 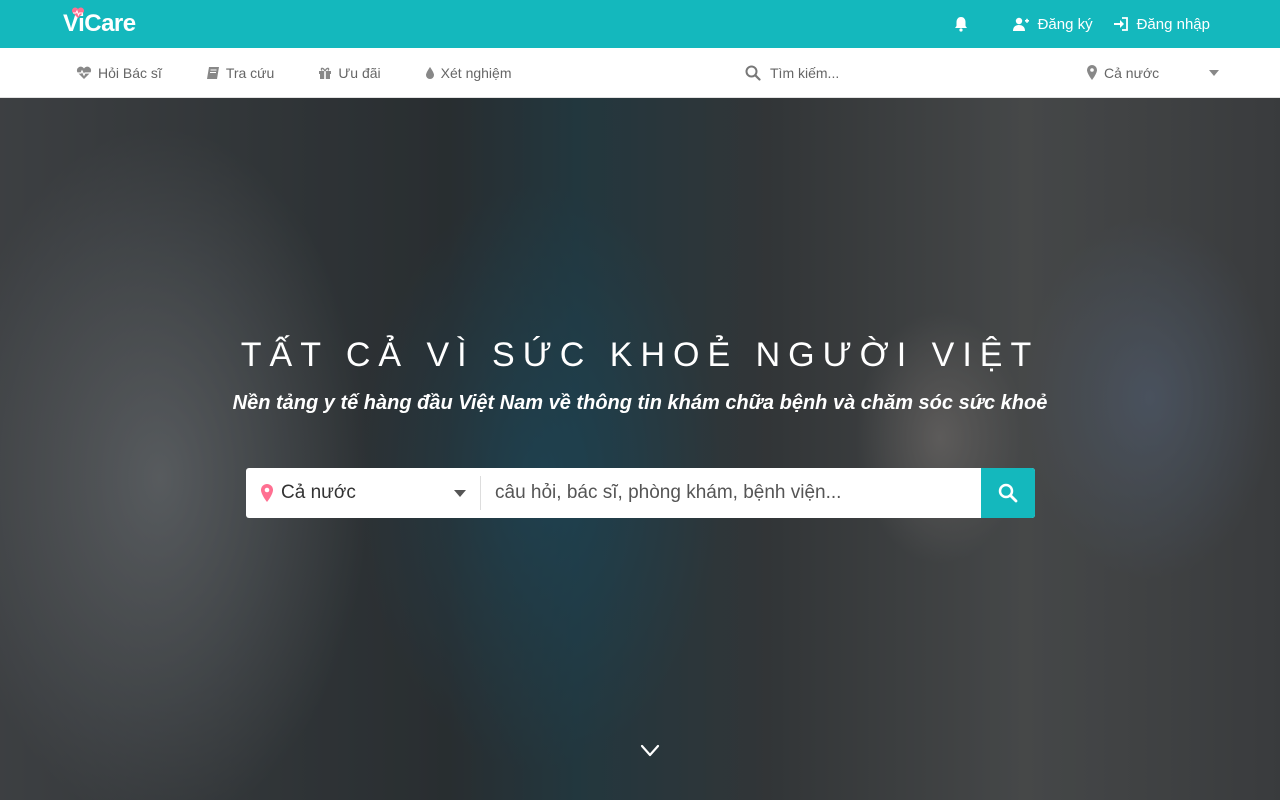 What do you see at coordinates (1065, 24) in the screenshot?
I see `register-label: Đăng ký` at bounding box center [1065, 24].